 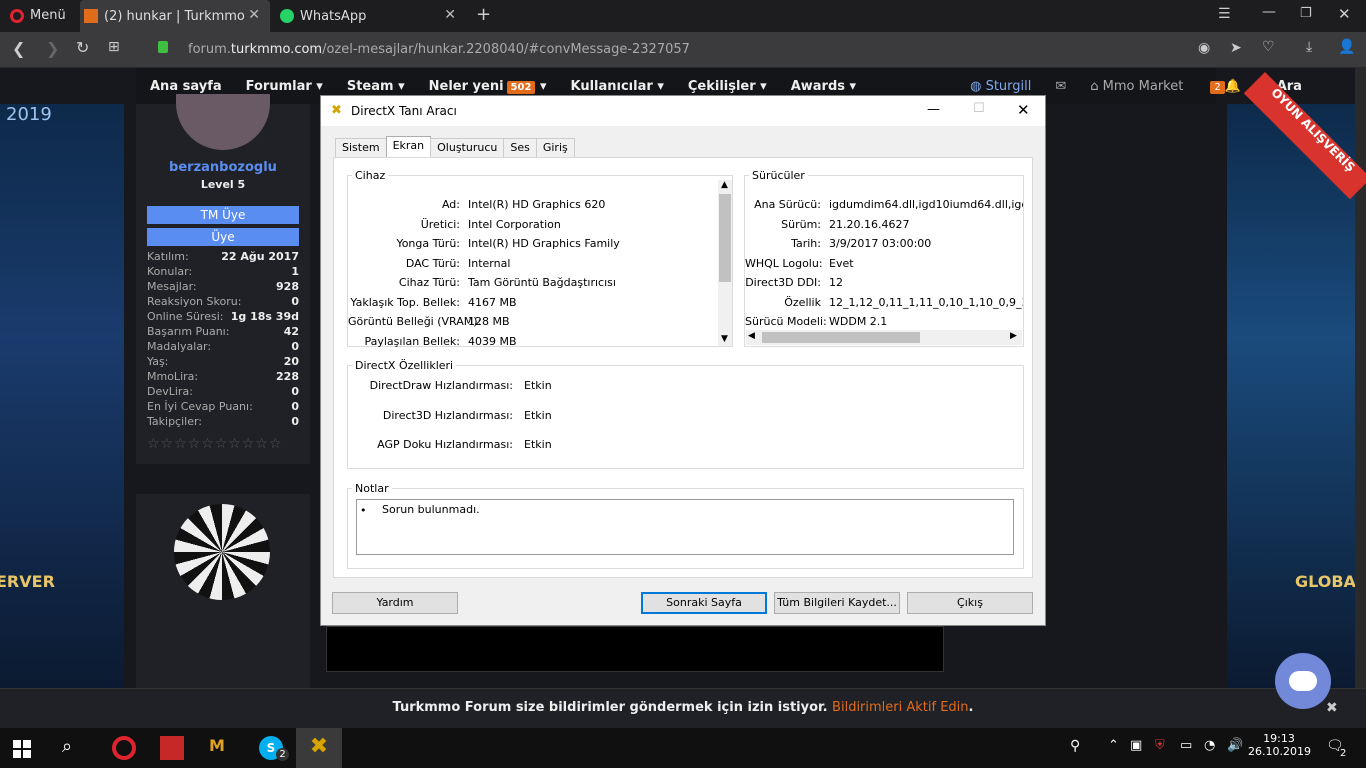 What do you see at coordinates (200, 406) in the screenshot?
I see `stat-label: En İyi Cevap Puanı:` at bounding box center [200, 406].